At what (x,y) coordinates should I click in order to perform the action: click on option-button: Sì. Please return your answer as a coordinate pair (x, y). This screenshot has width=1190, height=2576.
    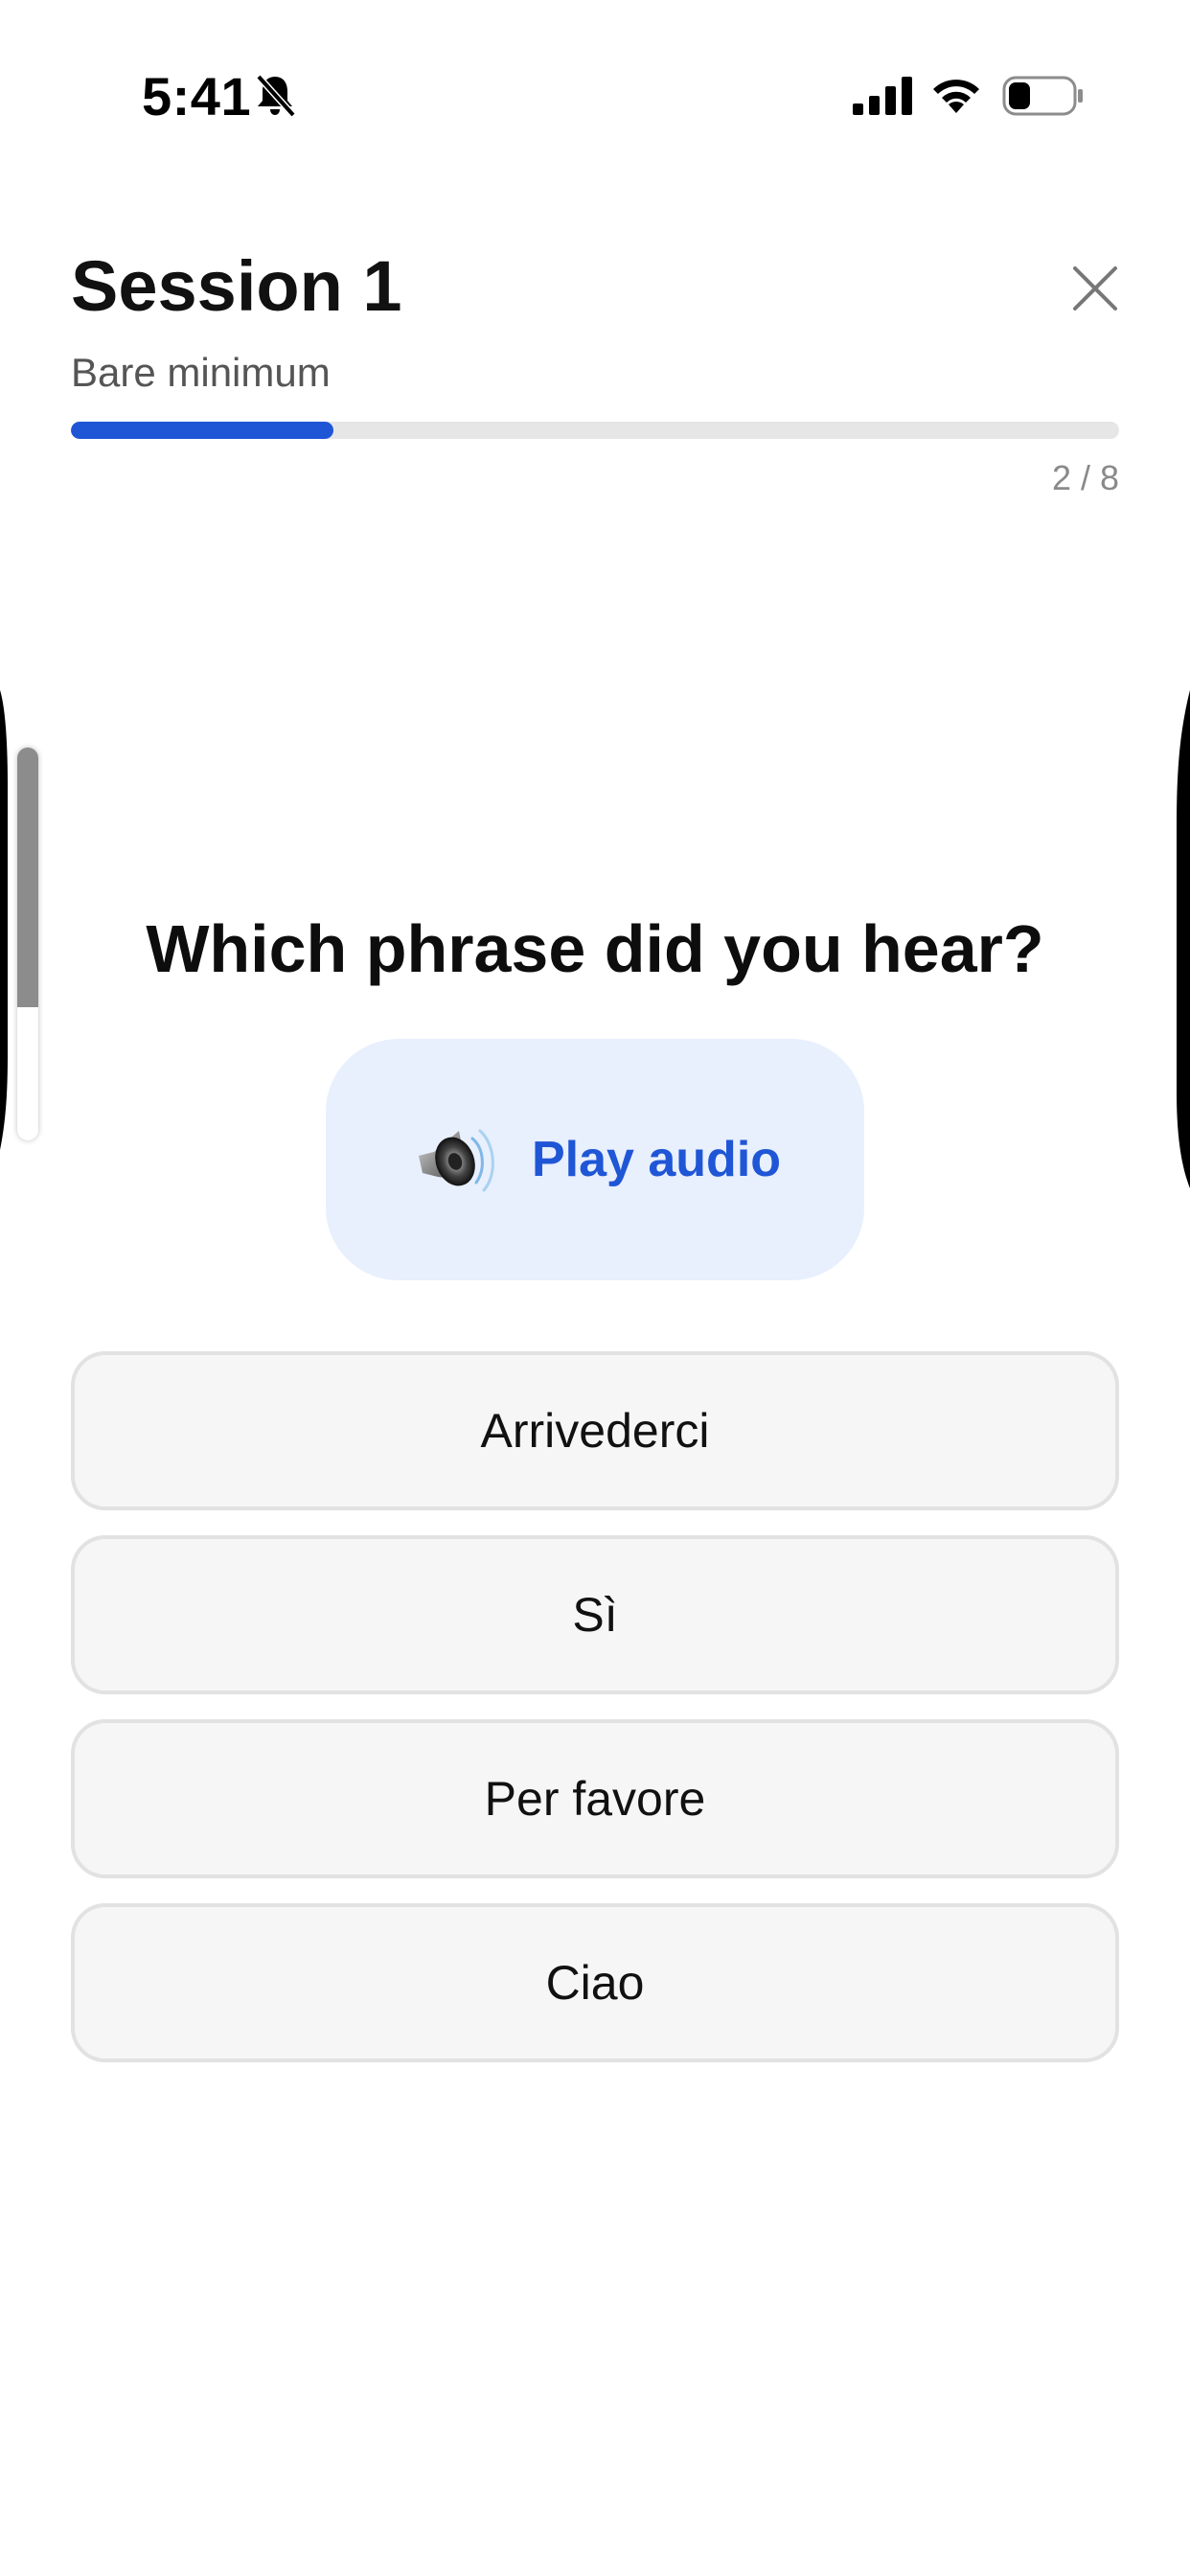
    Looking at the image, I should click on (595, 1614).